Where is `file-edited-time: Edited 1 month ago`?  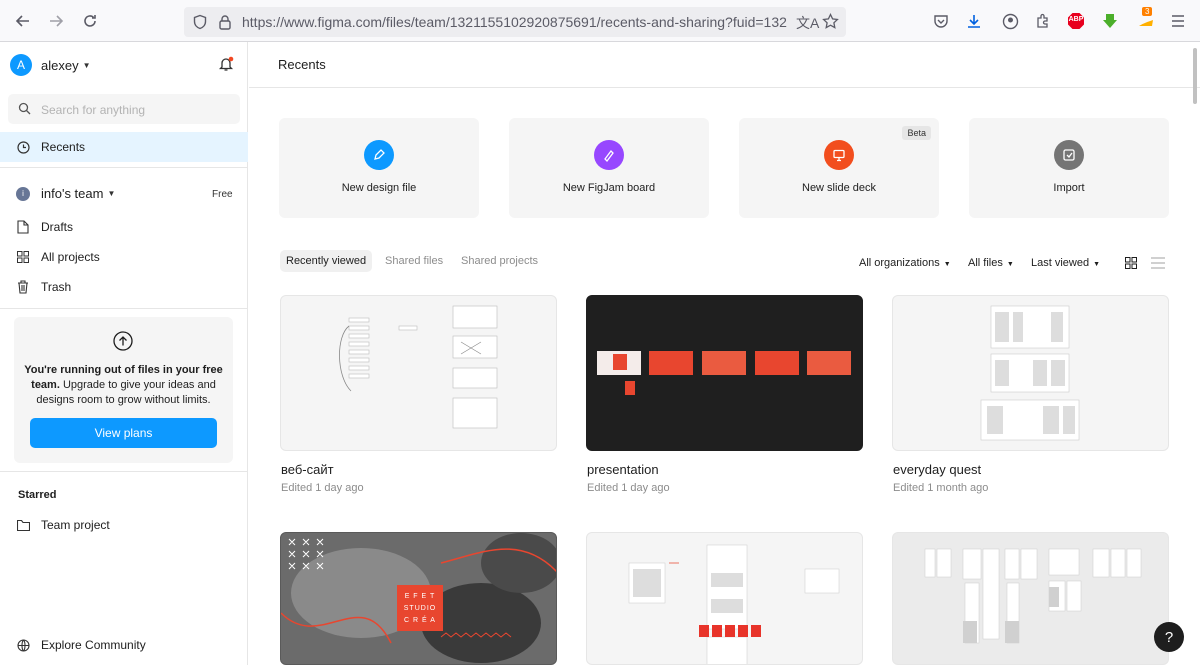 file-edited-time: Edited 1 month ago is located at coordinates (941, 488).